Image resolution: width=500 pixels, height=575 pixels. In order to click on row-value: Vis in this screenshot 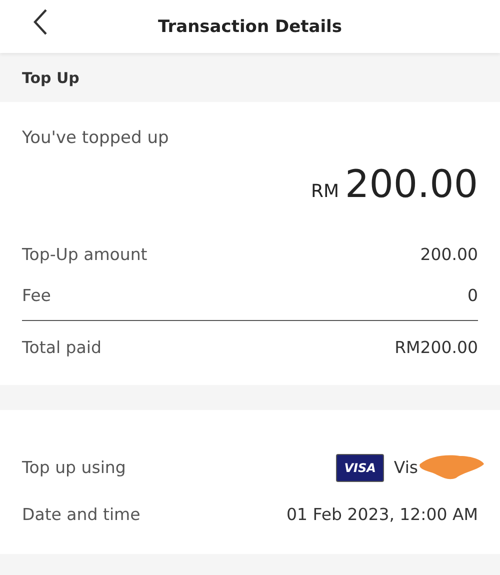, I will do `click(406, 467)`.